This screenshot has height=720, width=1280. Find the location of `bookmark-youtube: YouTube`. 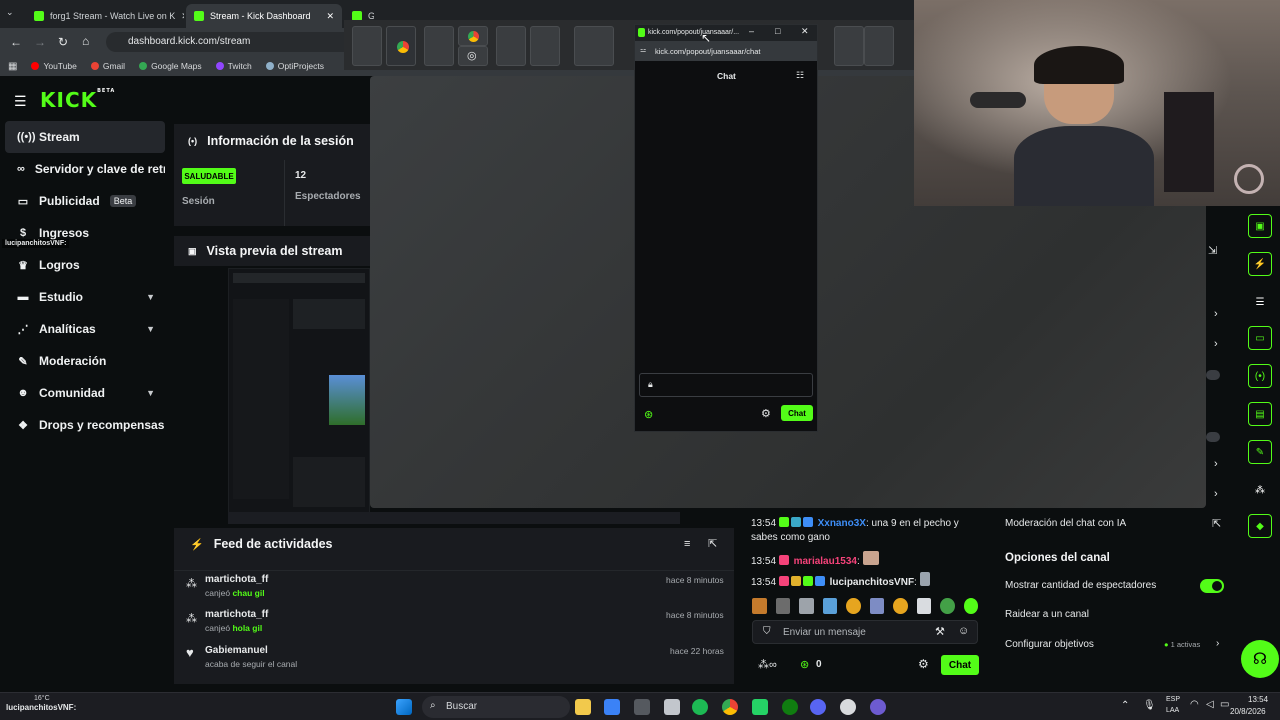

bookmark-youtube: YouTube is located at coordinates (54, 66).